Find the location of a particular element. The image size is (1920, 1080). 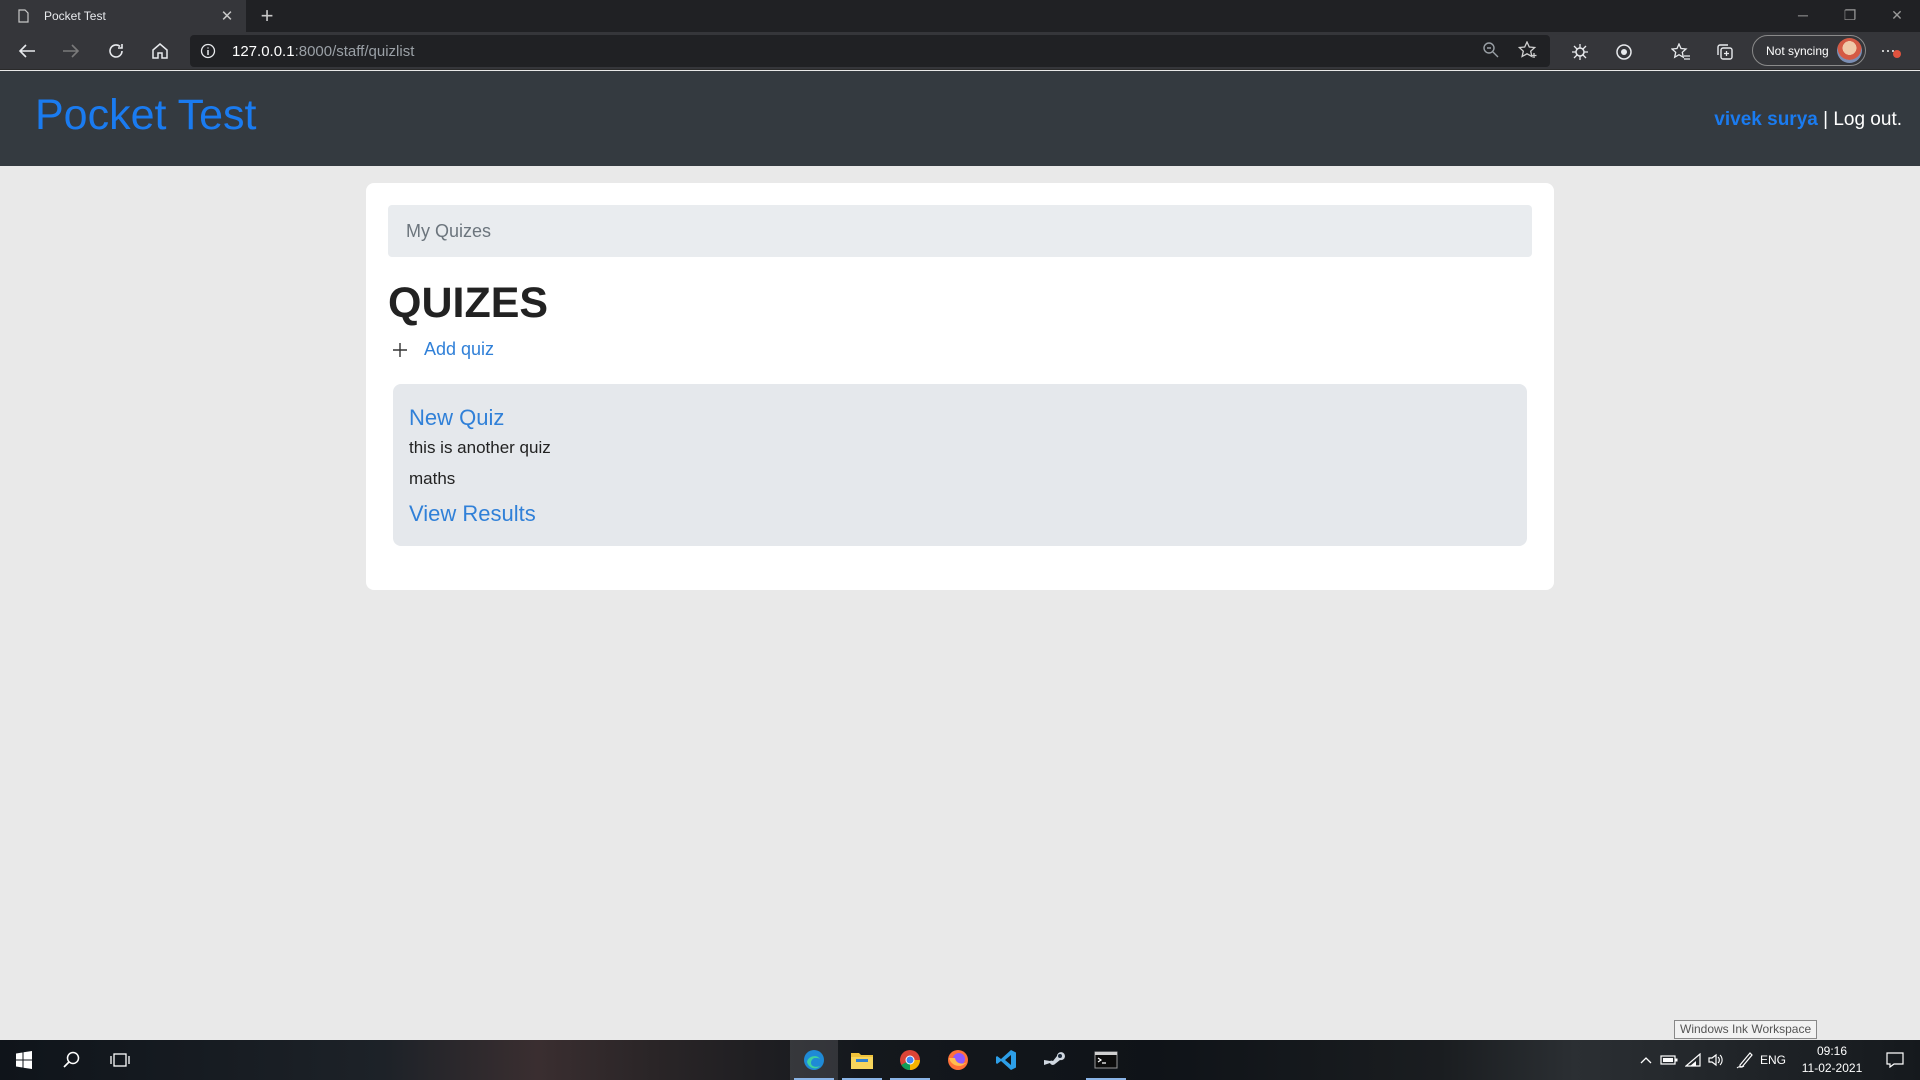

settings-more-button: ··· is located at coordinates (1890, 50).